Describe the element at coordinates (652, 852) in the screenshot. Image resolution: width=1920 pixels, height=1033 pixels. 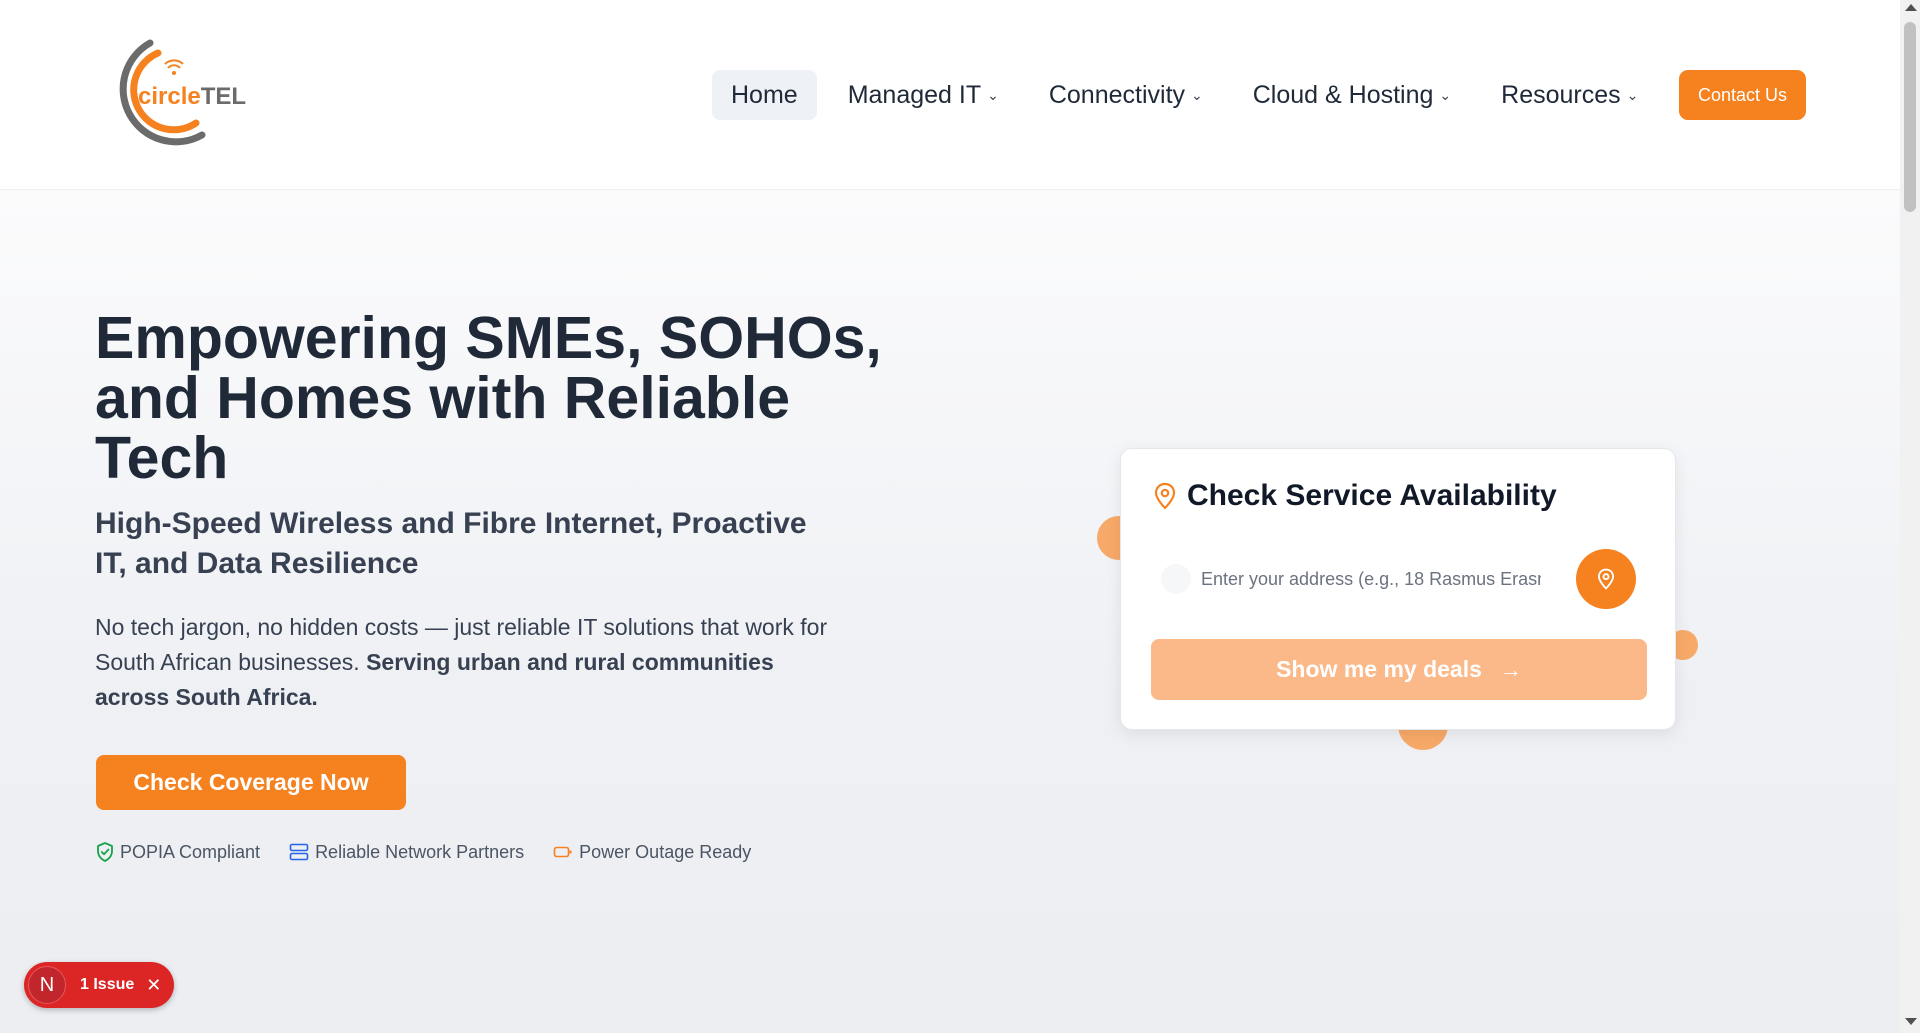
I see `badge-power-outage: Power Outage Ready` at that location.